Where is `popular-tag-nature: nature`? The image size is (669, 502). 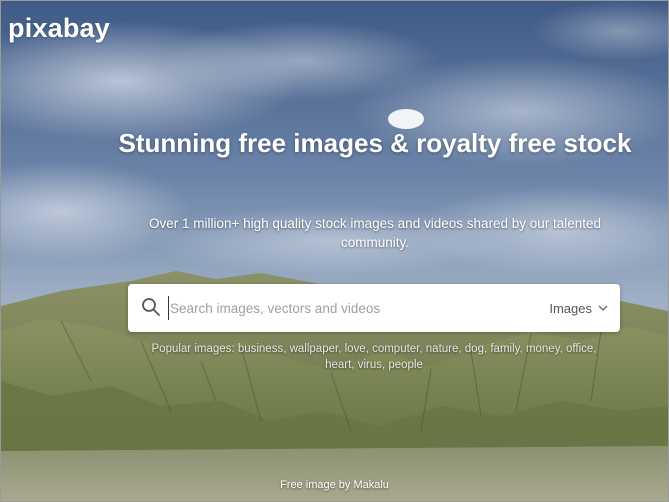
popular-tag-nature: nature is located at coordinates (442, 349).